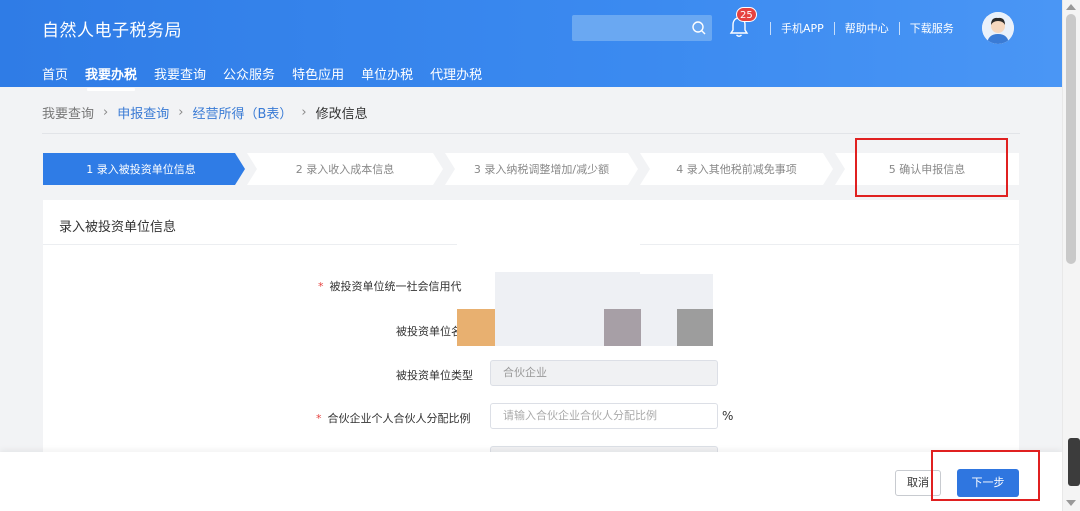  Describe the element at coordinates (699, 28) in the screenshot. I see `search-icon` at that location.